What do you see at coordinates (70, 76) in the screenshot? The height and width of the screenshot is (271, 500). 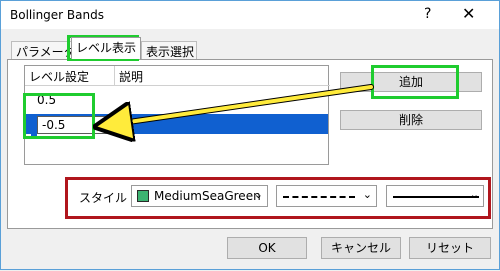 I see `column-header-level: レベル設定` at bounding box center [70, 76].